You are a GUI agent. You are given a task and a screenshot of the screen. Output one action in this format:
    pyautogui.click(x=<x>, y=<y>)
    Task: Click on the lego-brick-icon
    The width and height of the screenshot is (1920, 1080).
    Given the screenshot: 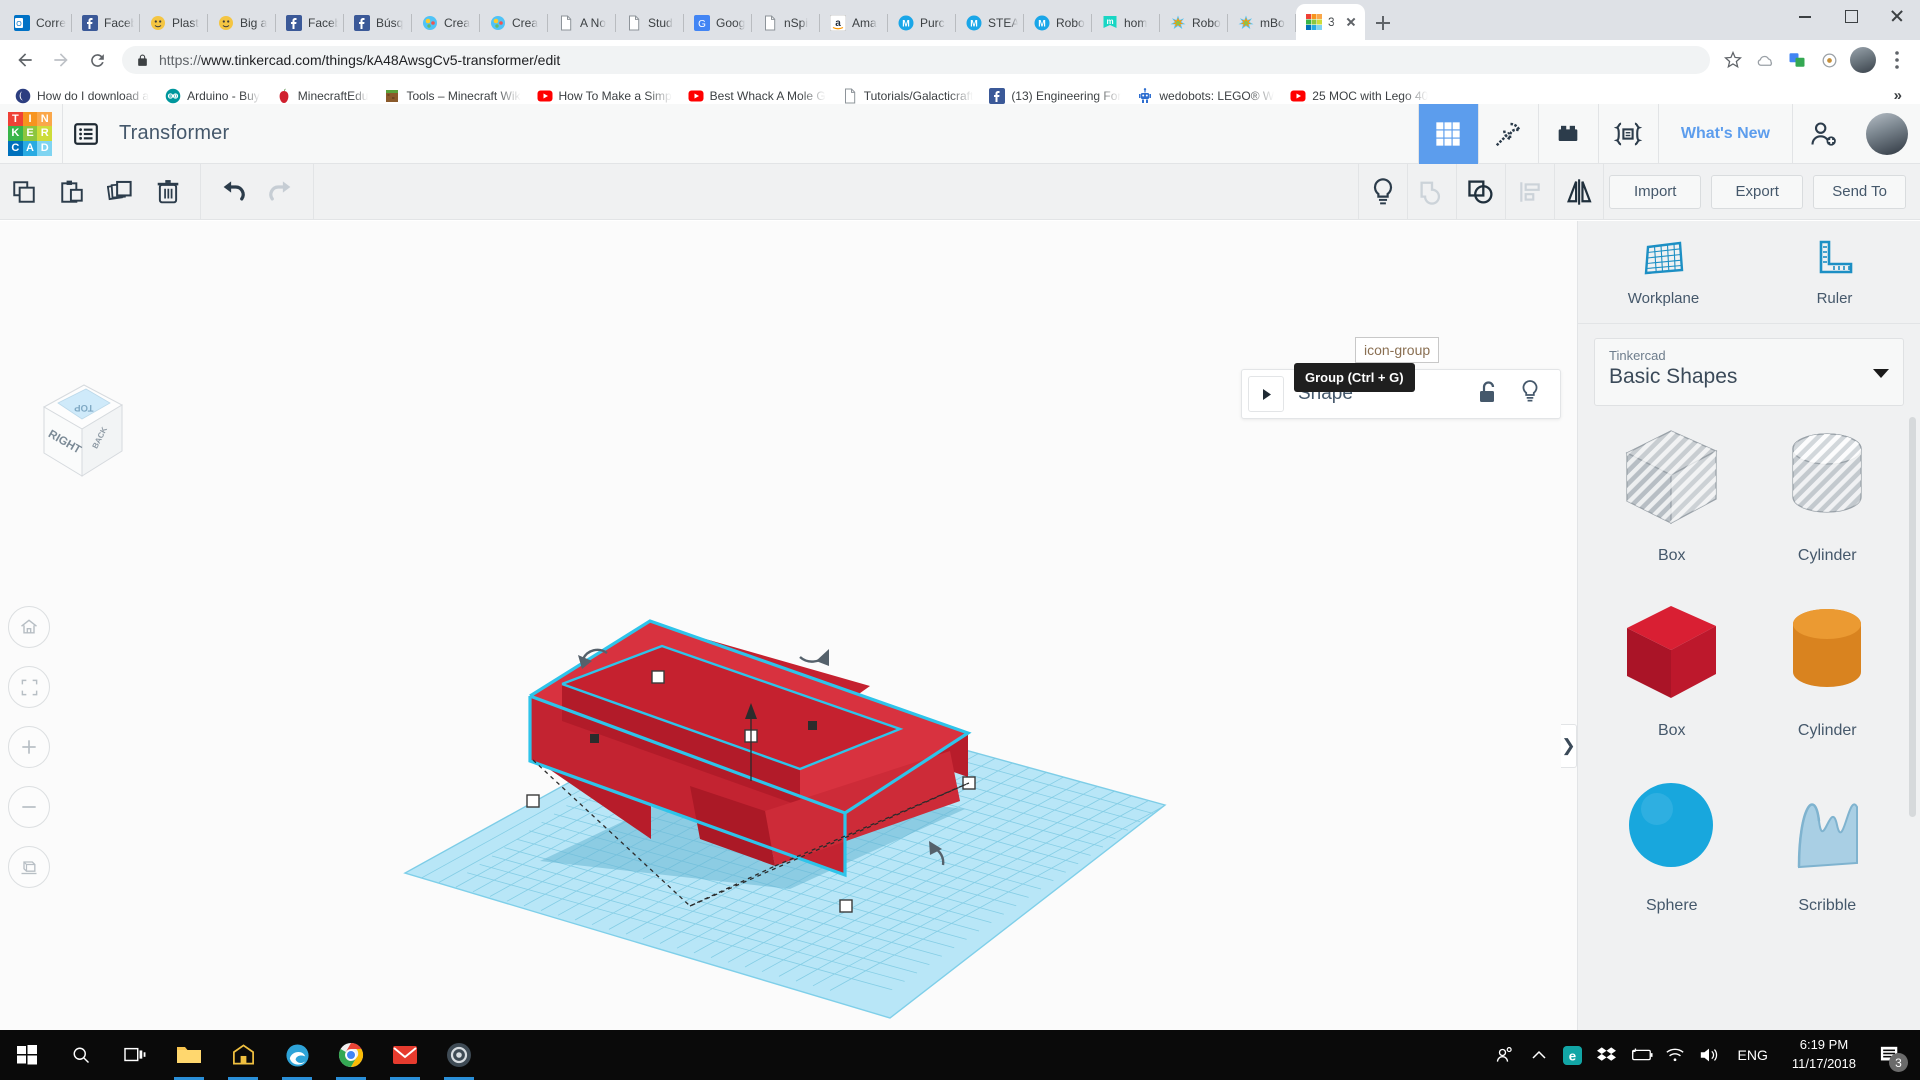 What is the action you would take?
    pyautogui.click(x=1568, y=133)
    